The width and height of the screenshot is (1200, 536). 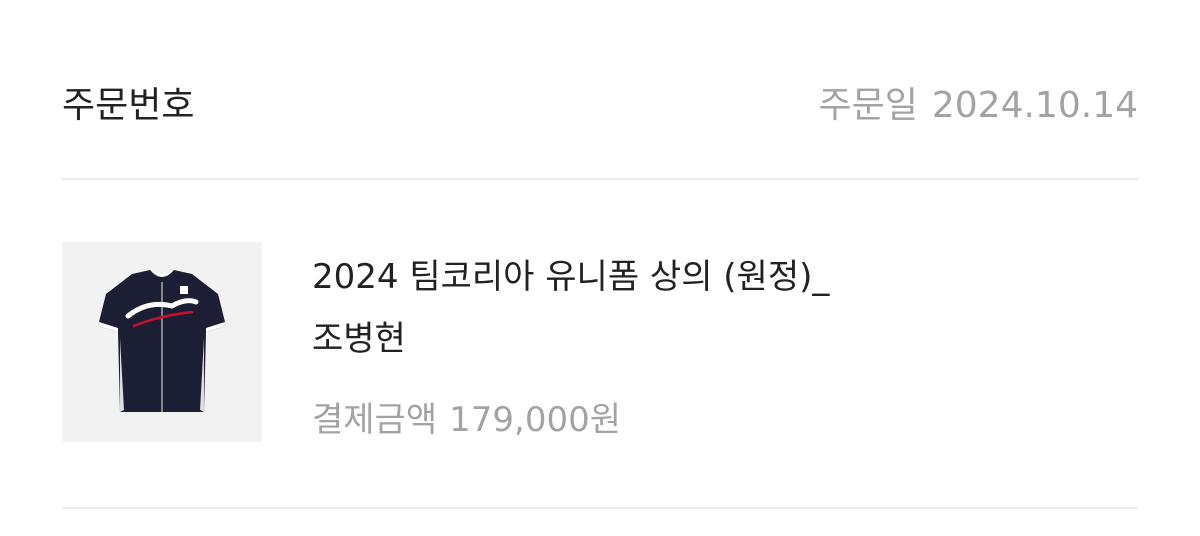 I want to click on payment-amount: 결제금액 179,000원, so click(x=466, y=416).